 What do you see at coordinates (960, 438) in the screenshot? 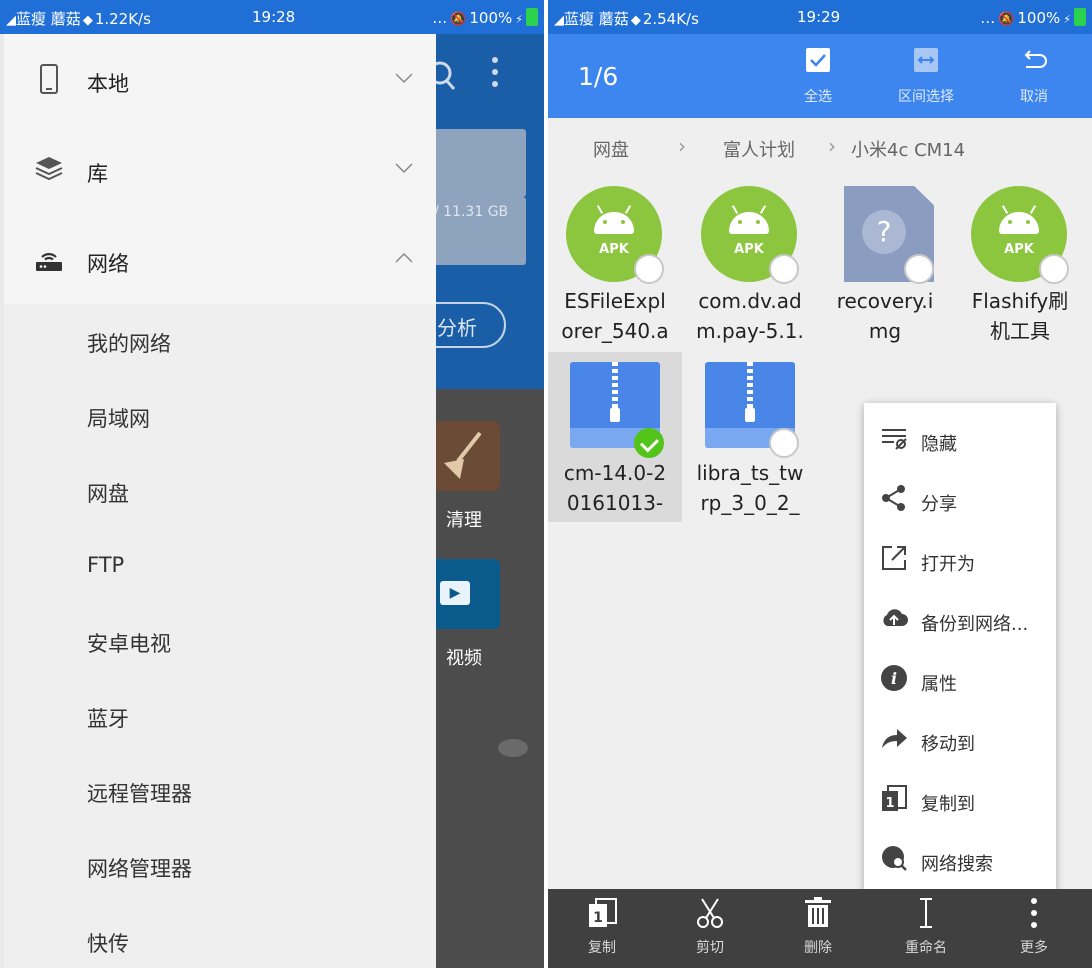
I see `menu-item-hide: 隐藏` at bounding box center [960, 438].